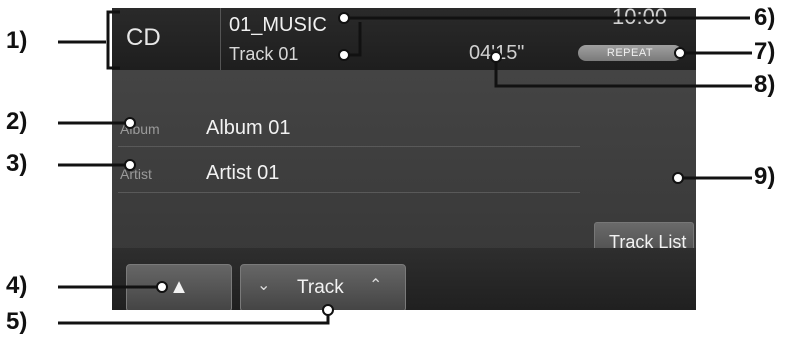 This screenshot has width=808, height=340. Describe the element at coordinates (17, 163) in the screenshot. I see `callout-3: 3)` at that location.